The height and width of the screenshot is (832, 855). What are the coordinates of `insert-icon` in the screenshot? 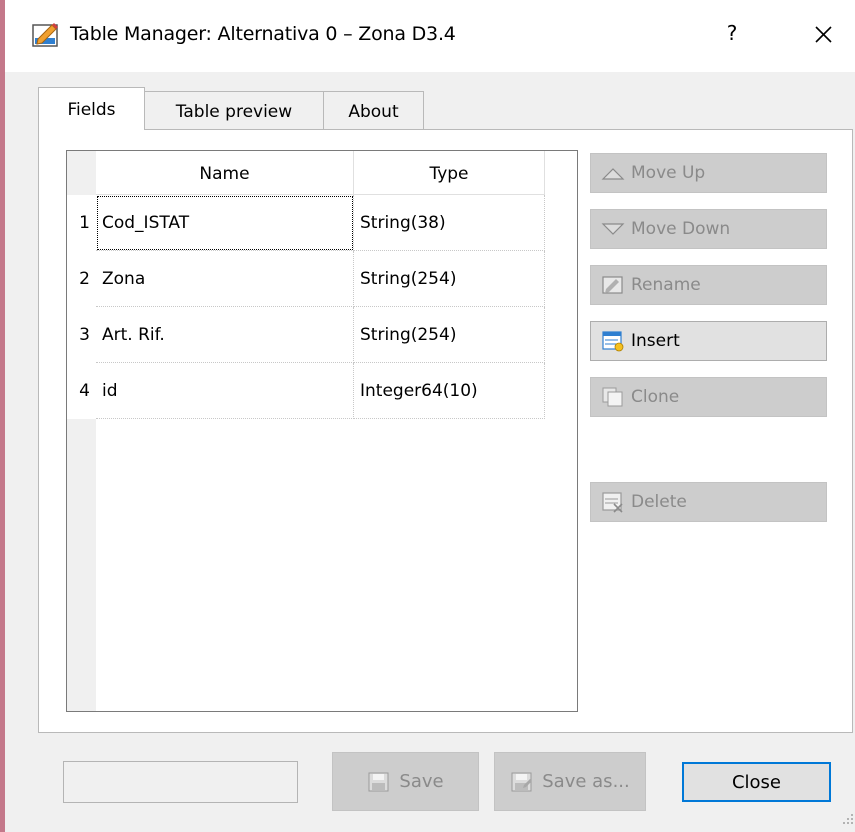 It's located at (613, 341).